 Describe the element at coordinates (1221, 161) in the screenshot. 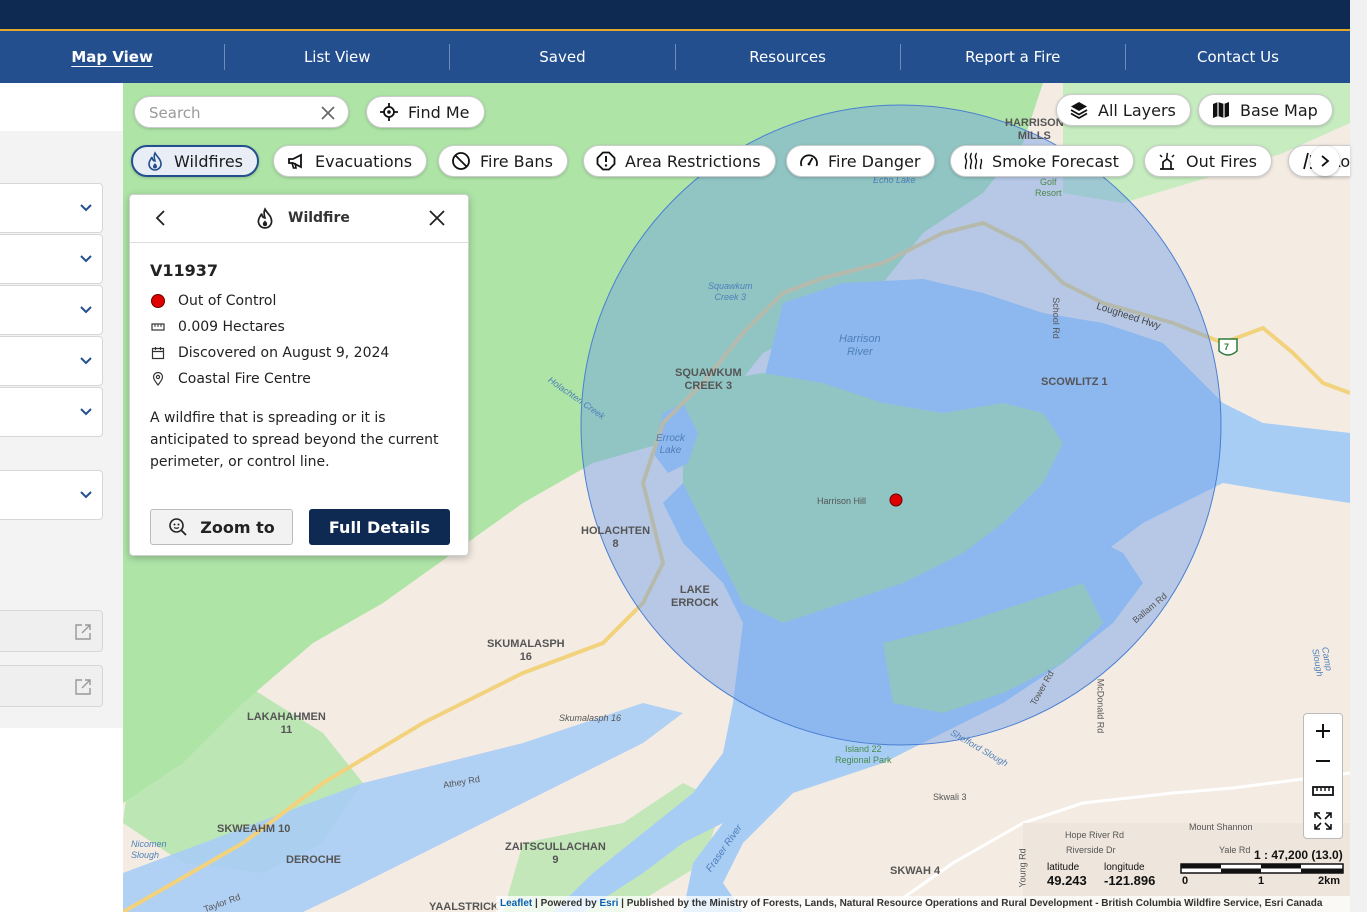

I see `filter-out-fires-label: Out Fires` at that location.